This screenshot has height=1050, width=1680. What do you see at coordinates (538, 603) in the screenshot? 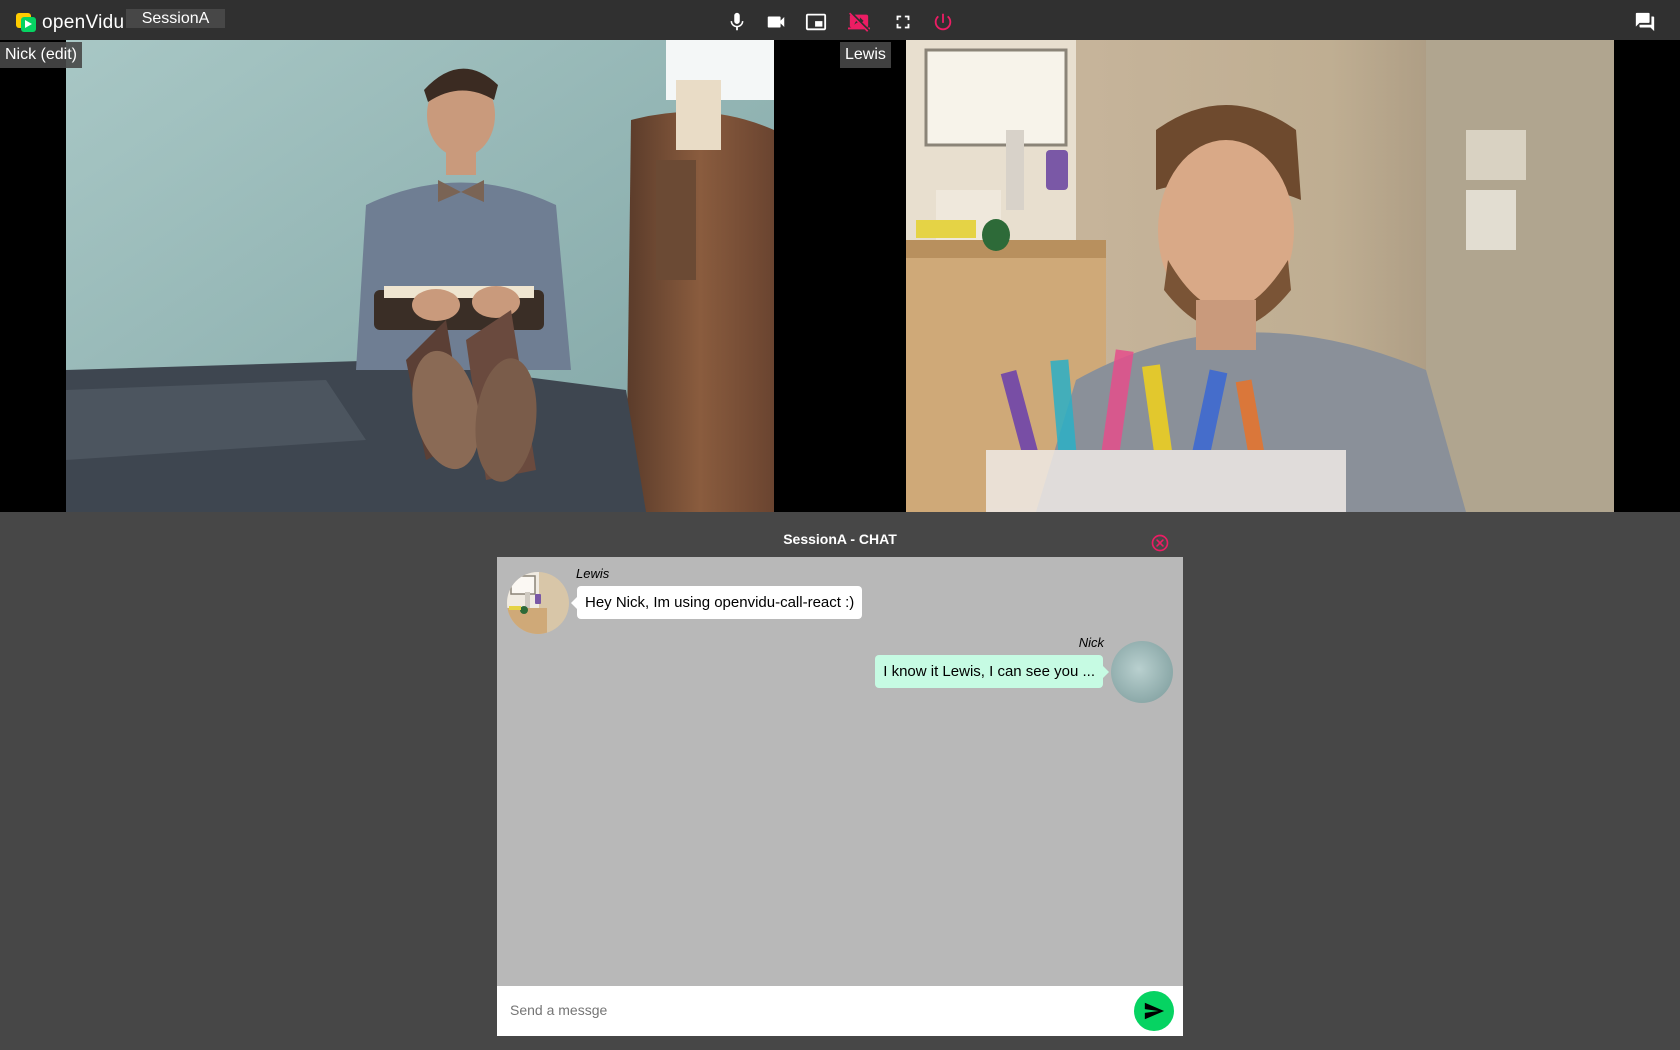
I see `lewis-avatar` at bounding box center [538, 603].